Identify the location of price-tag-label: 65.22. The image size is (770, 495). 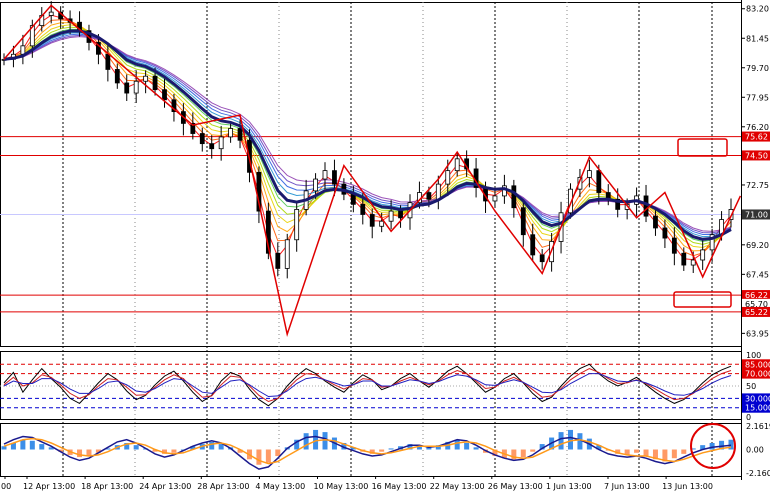
(756, 312).